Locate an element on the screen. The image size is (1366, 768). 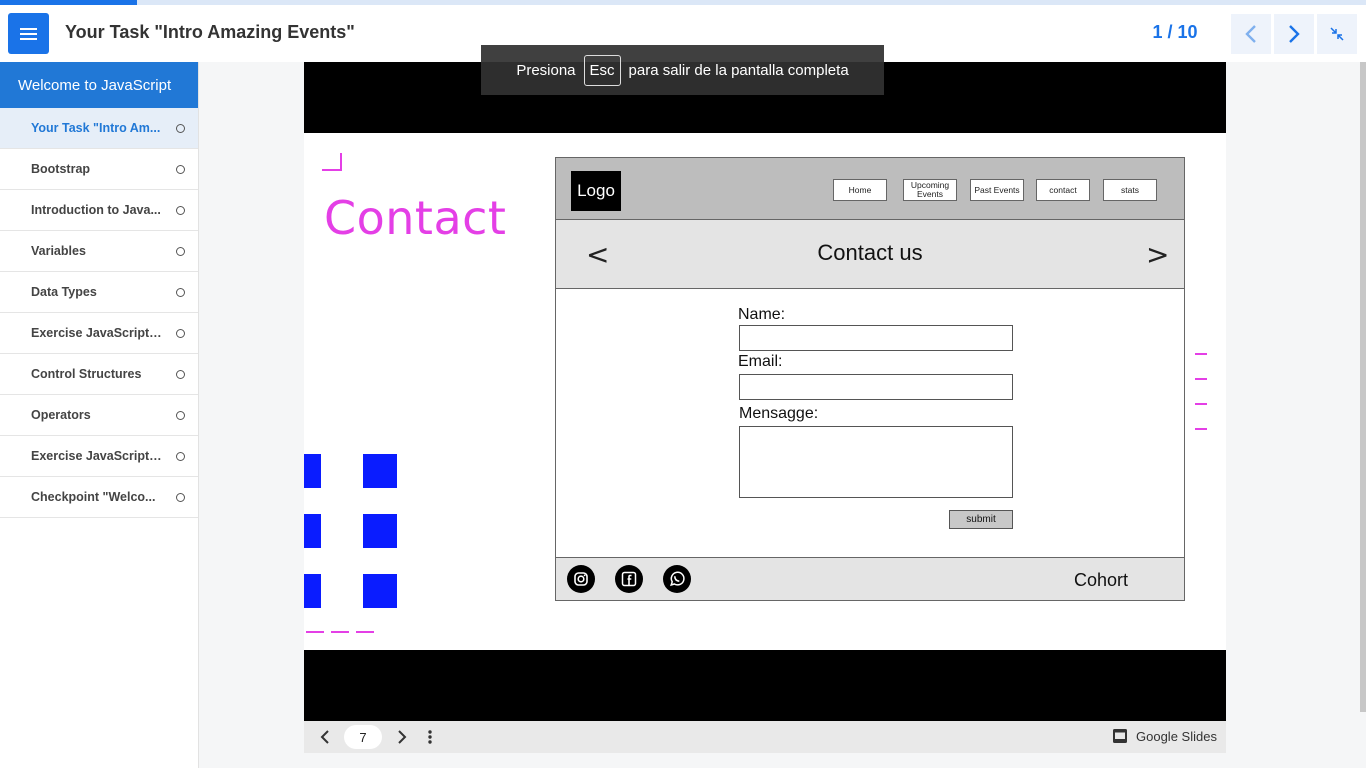
wireframe-nav-contact: contact is located at coordinates (1063, 190).